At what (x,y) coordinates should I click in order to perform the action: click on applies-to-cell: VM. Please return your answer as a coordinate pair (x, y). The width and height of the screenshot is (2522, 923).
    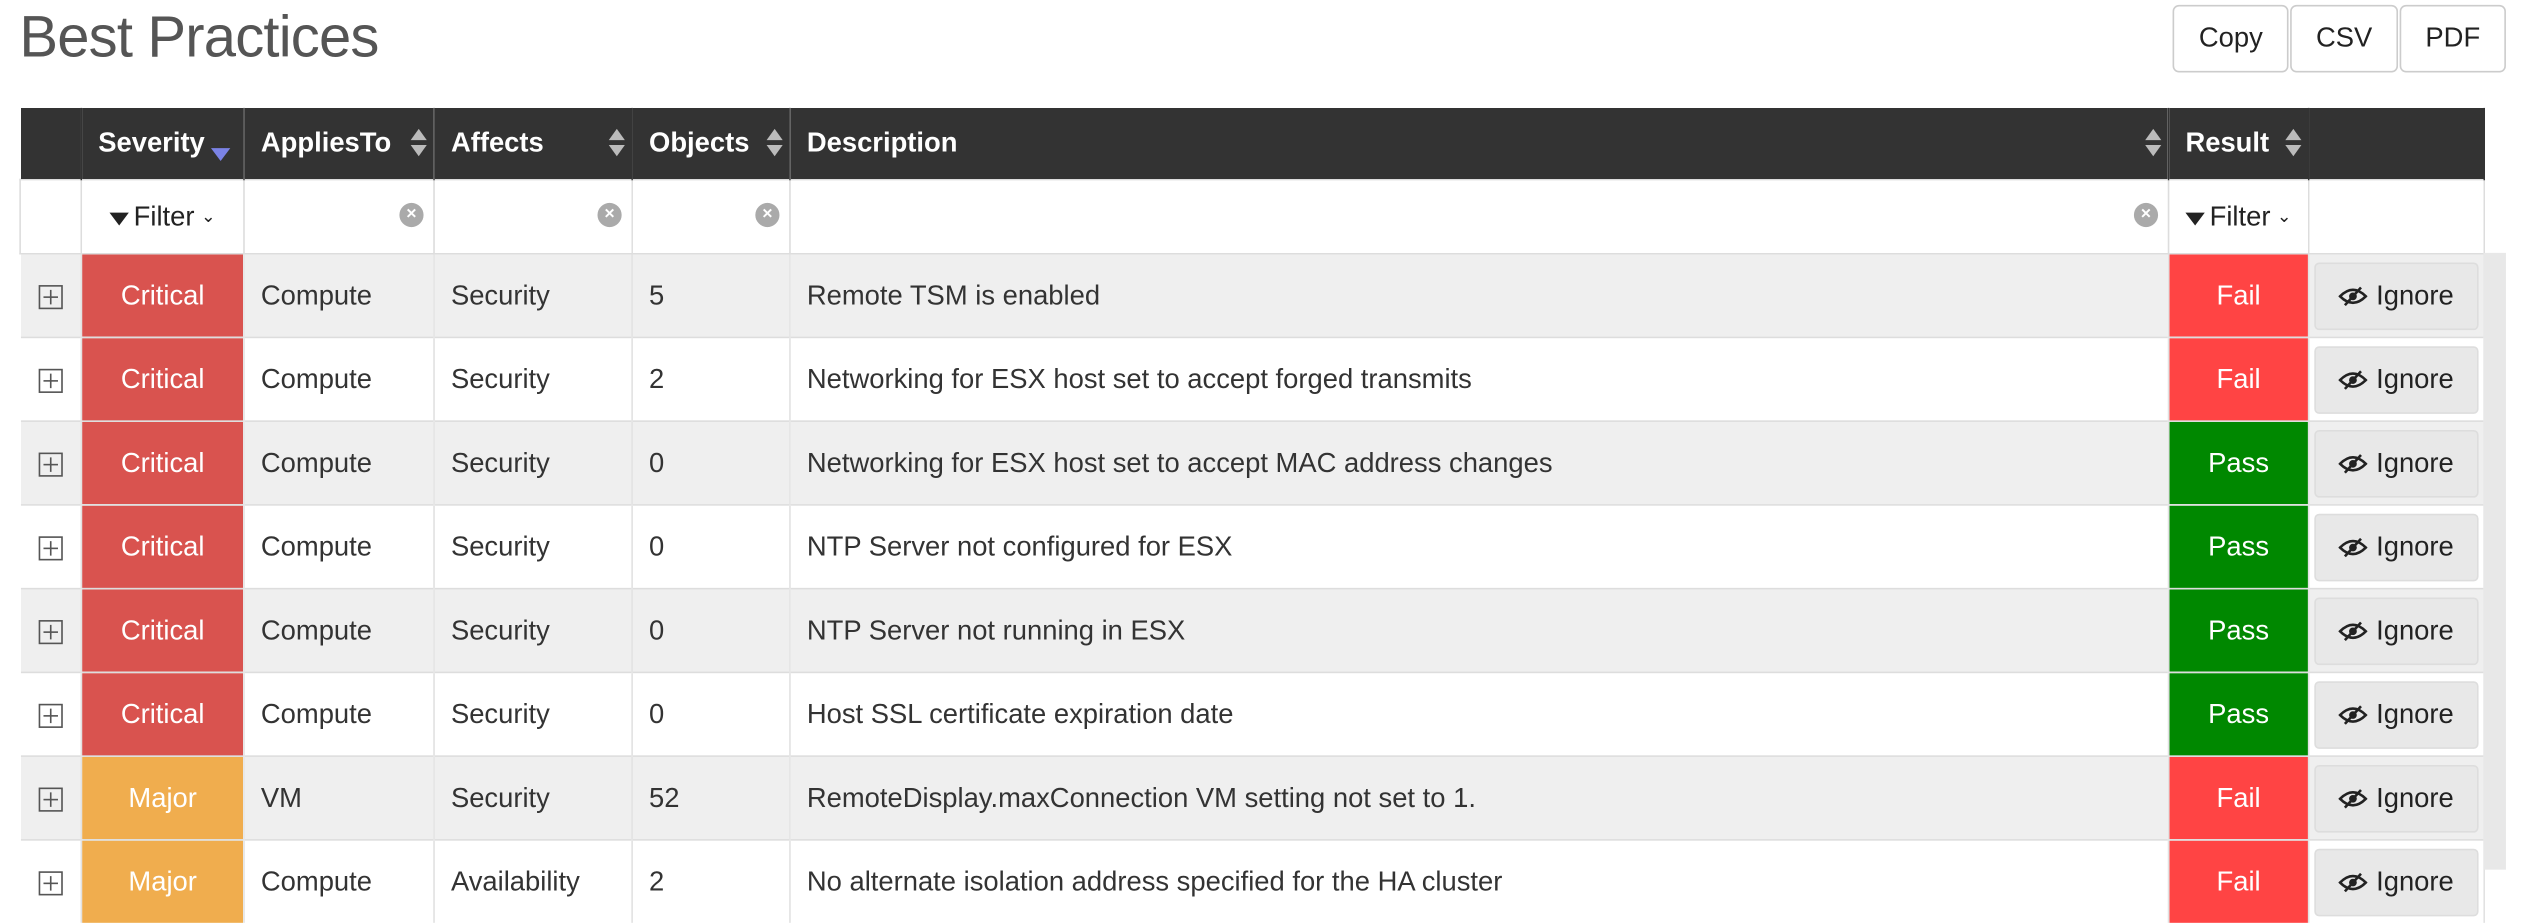
    Looking at the image, I should click on (339, 797).